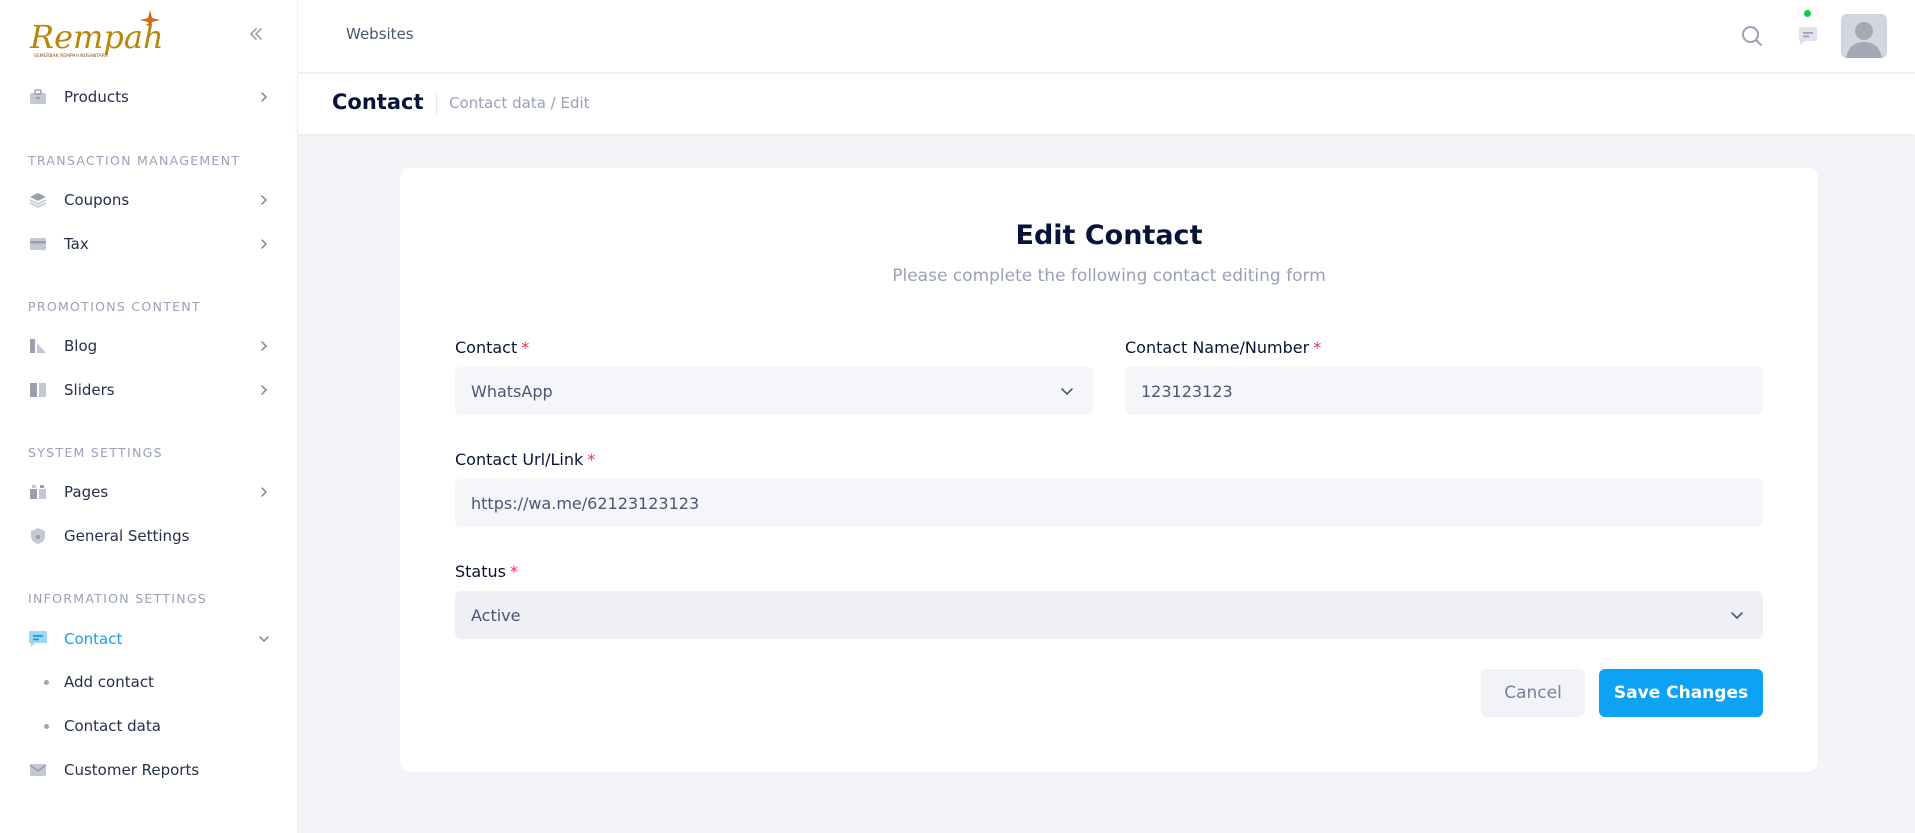 This screenshot has width=1915, height=833. Describe the element at coordinates (95, 452) in the screenshot. I see `section-system: SYSTEM SETTINGS` at that location.